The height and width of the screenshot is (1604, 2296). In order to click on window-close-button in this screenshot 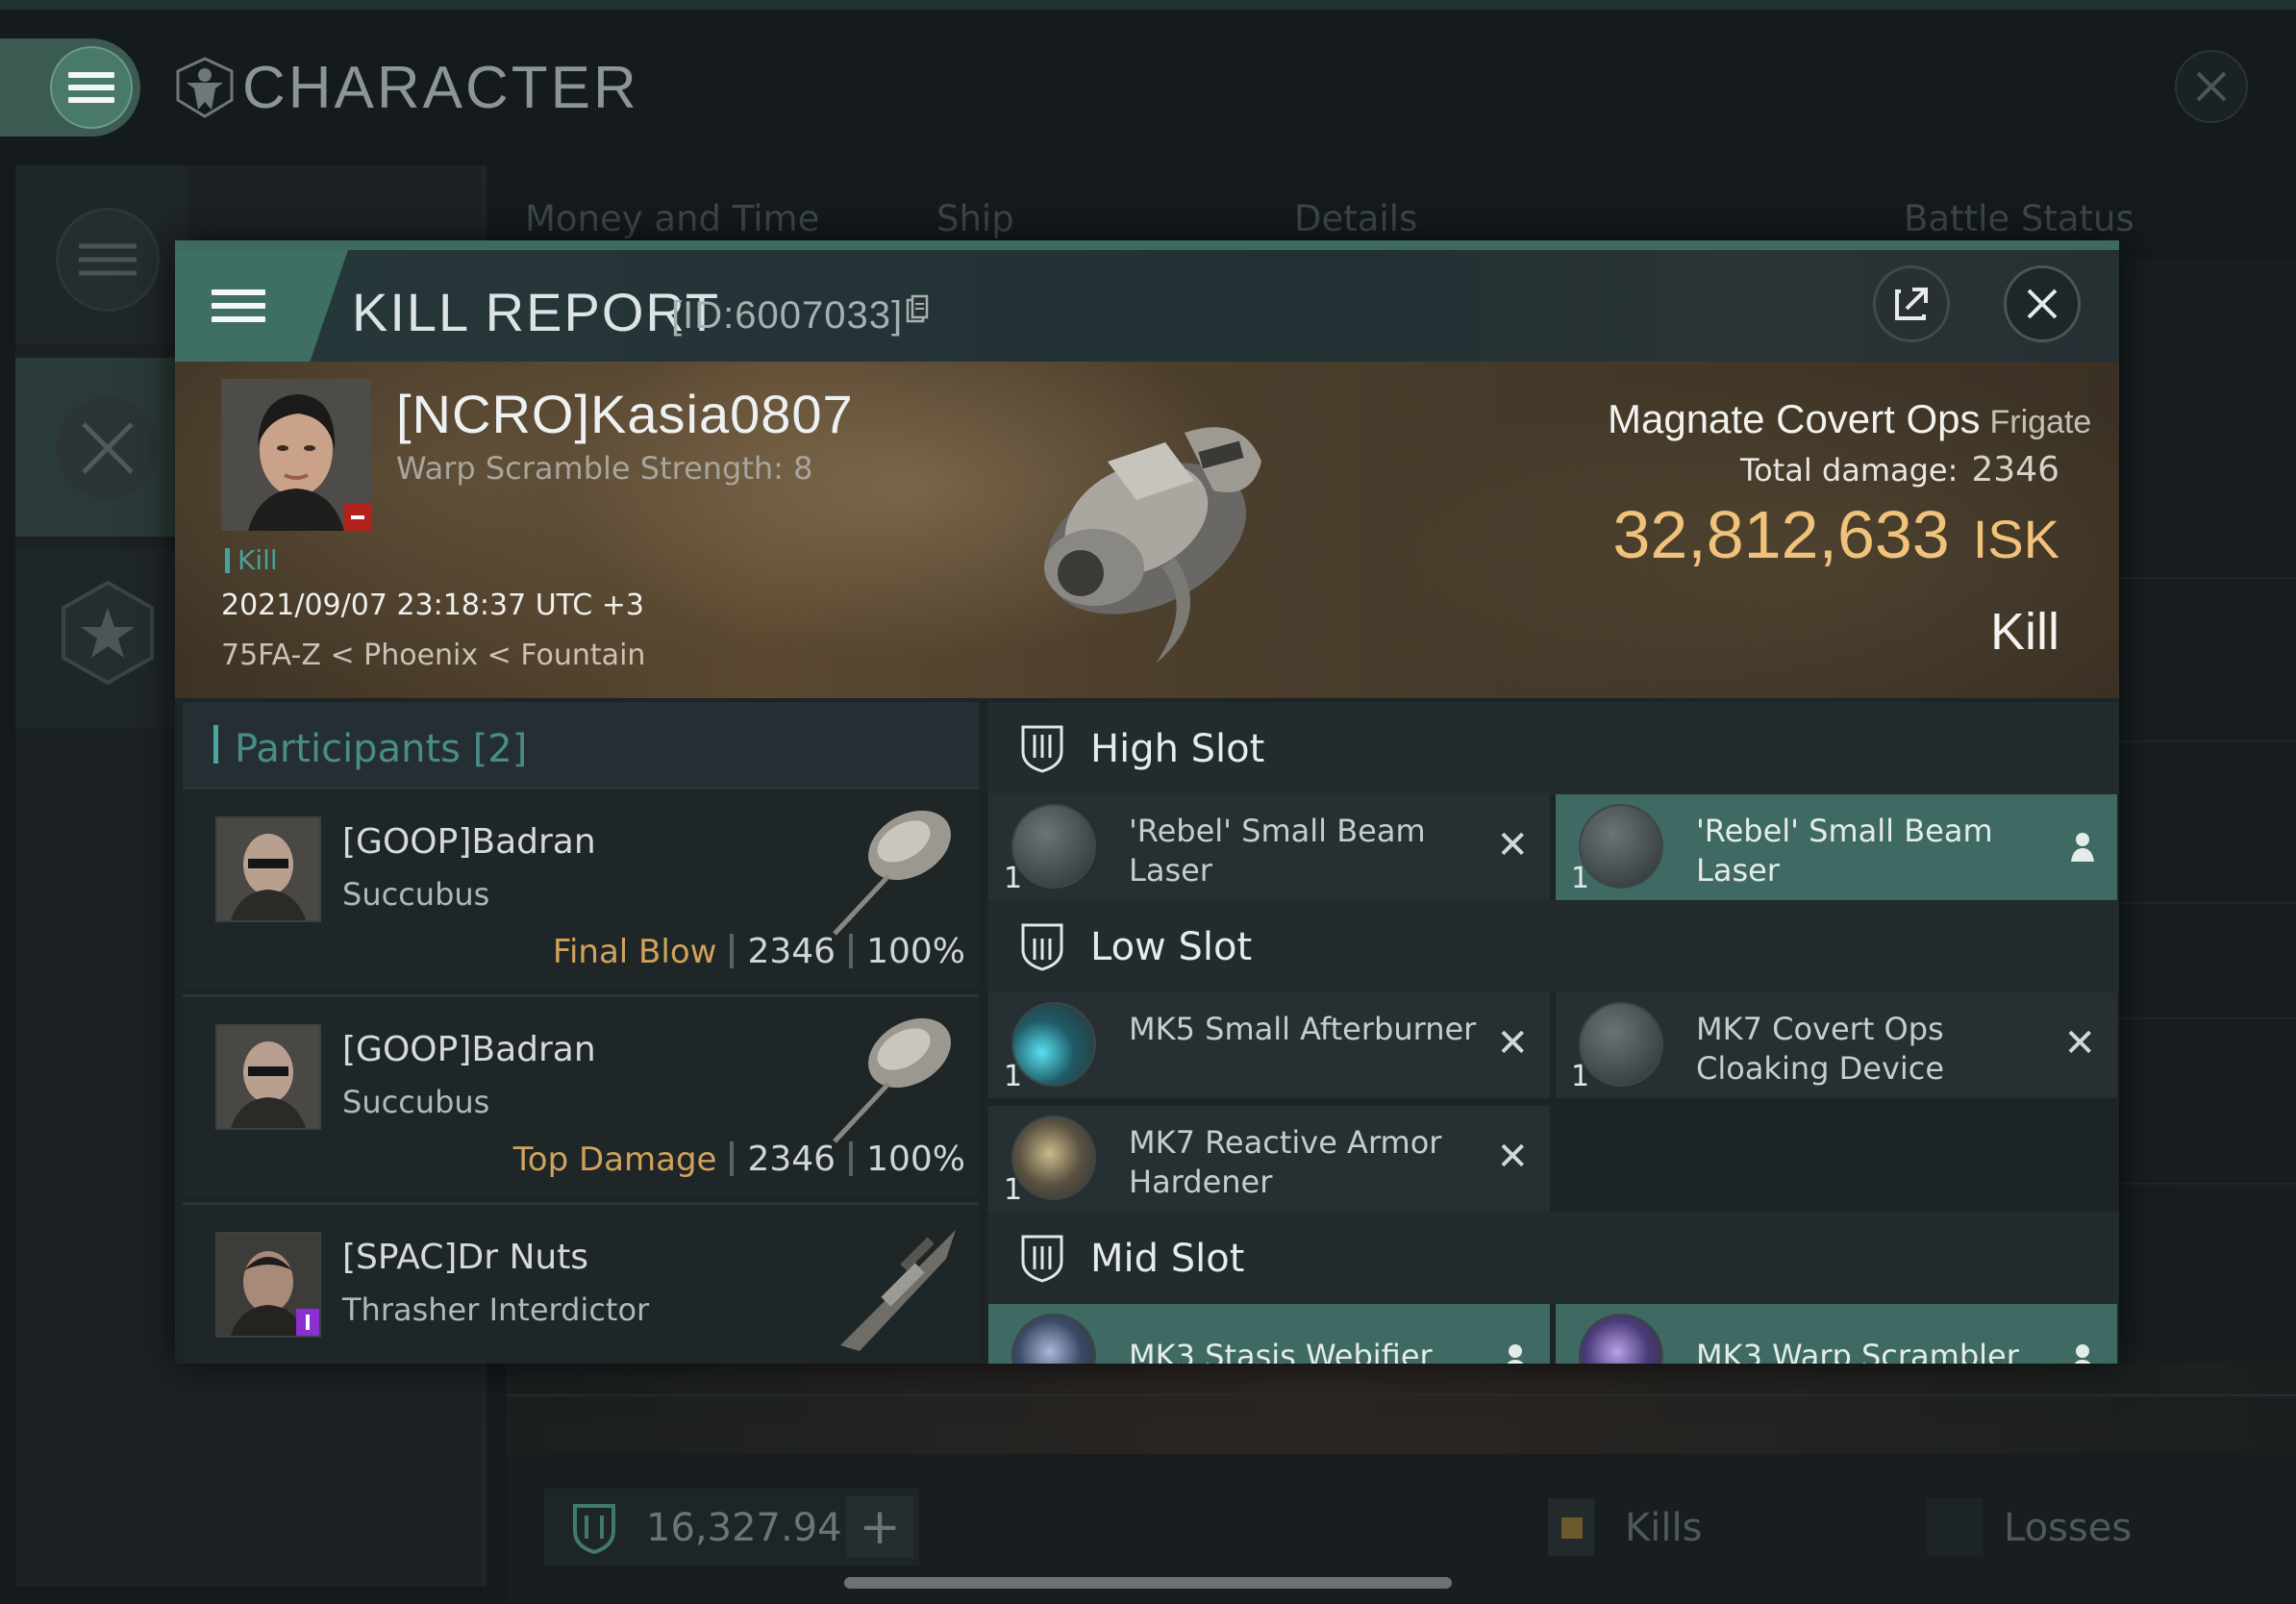, I will do `click(2211, 86)`.